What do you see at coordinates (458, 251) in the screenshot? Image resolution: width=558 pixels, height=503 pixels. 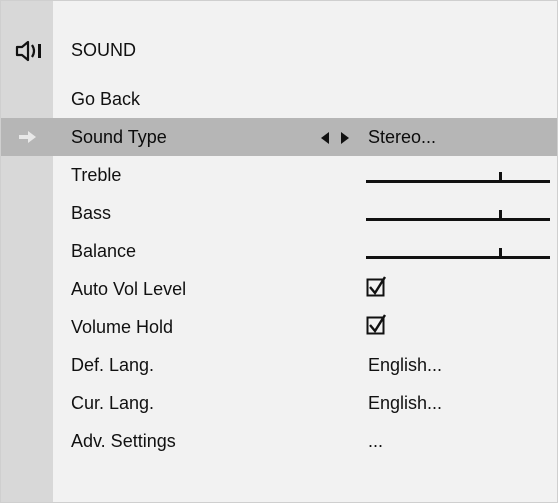 I see `balance-slider` at bounding box center [458, 251].